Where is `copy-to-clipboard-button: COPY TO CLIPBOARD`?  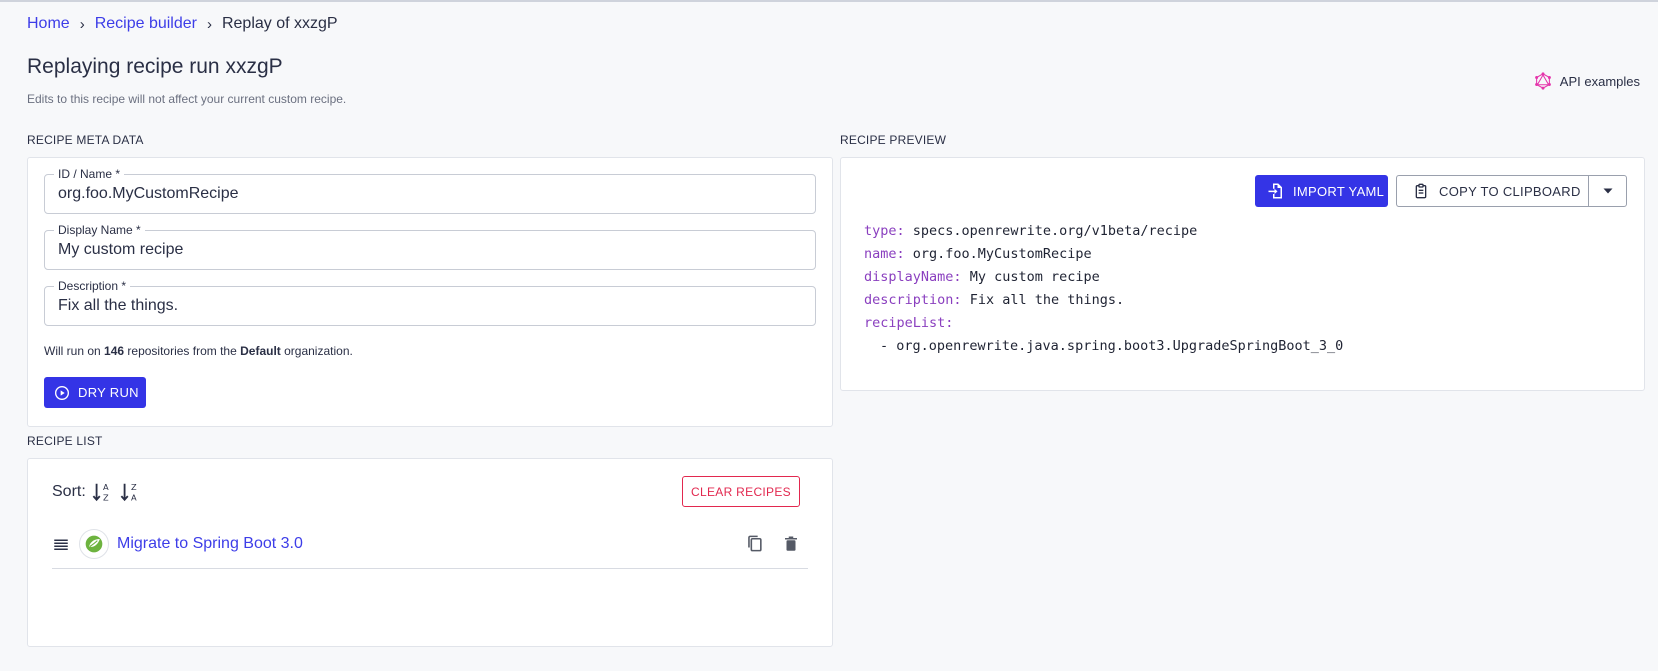
copy-to-clipboard-button: COPY TO CLIPBOARD is located at coordinates (1492, 191).